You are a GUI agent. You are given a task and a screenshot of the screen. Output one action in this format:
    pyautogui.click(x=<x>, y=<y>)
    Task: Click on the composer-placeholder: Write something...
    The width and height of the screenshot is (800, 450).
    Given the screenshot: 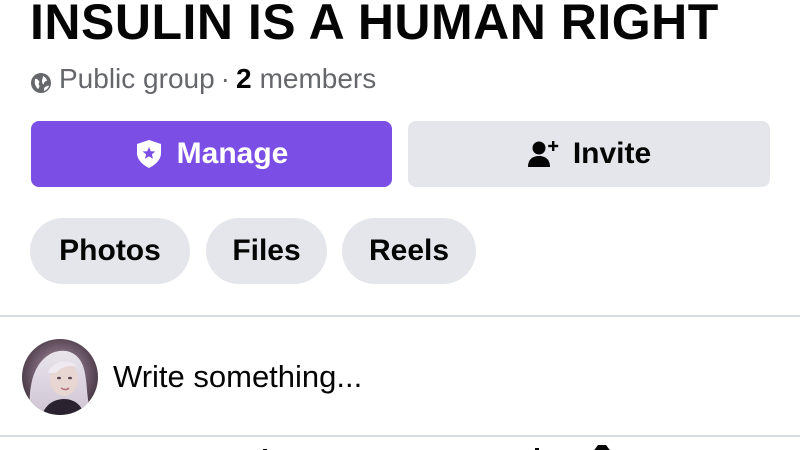 What is the action you would take?
    pyautogui.click(x=238, y=376)
    